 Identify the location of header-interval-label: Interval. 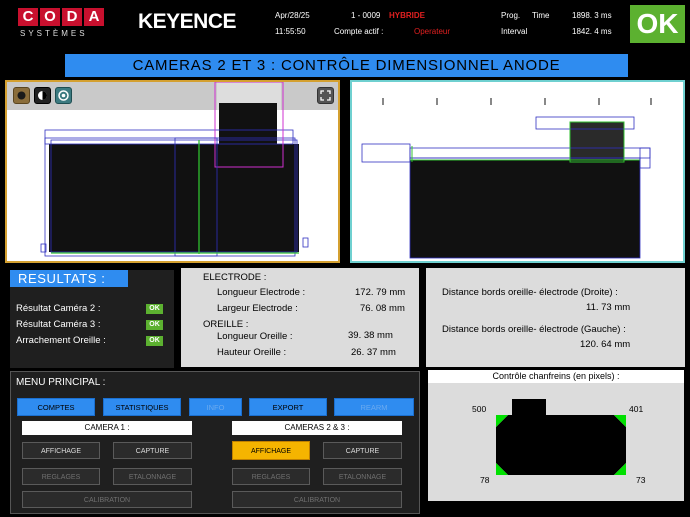
(514, 31).